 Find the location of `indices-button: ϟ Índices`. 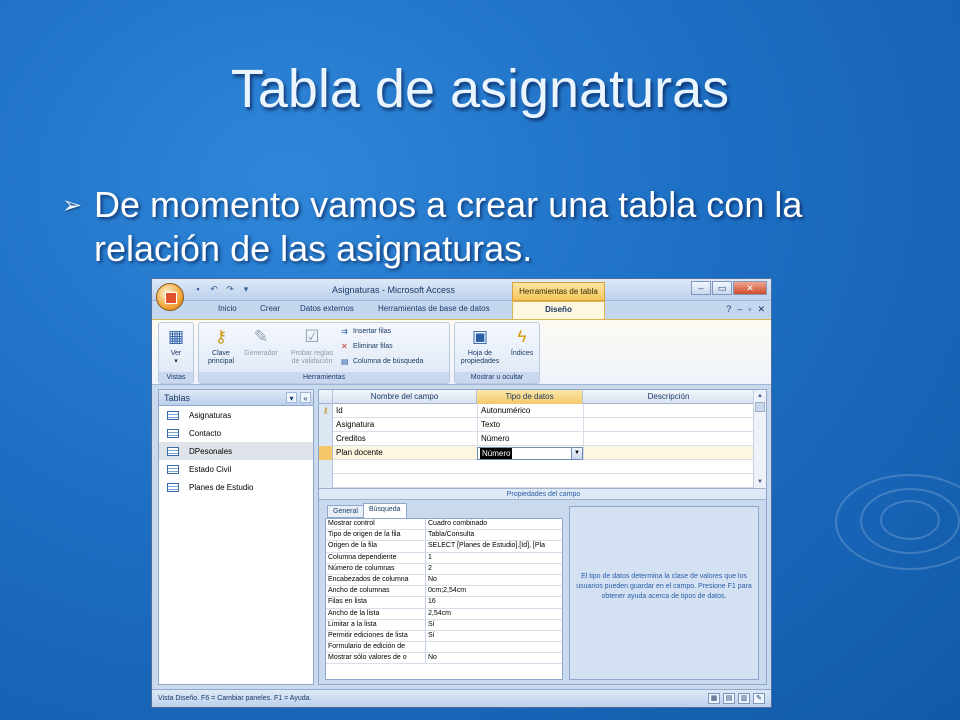

indices-button: ϟ Índices is located at coordinates (522, 342).